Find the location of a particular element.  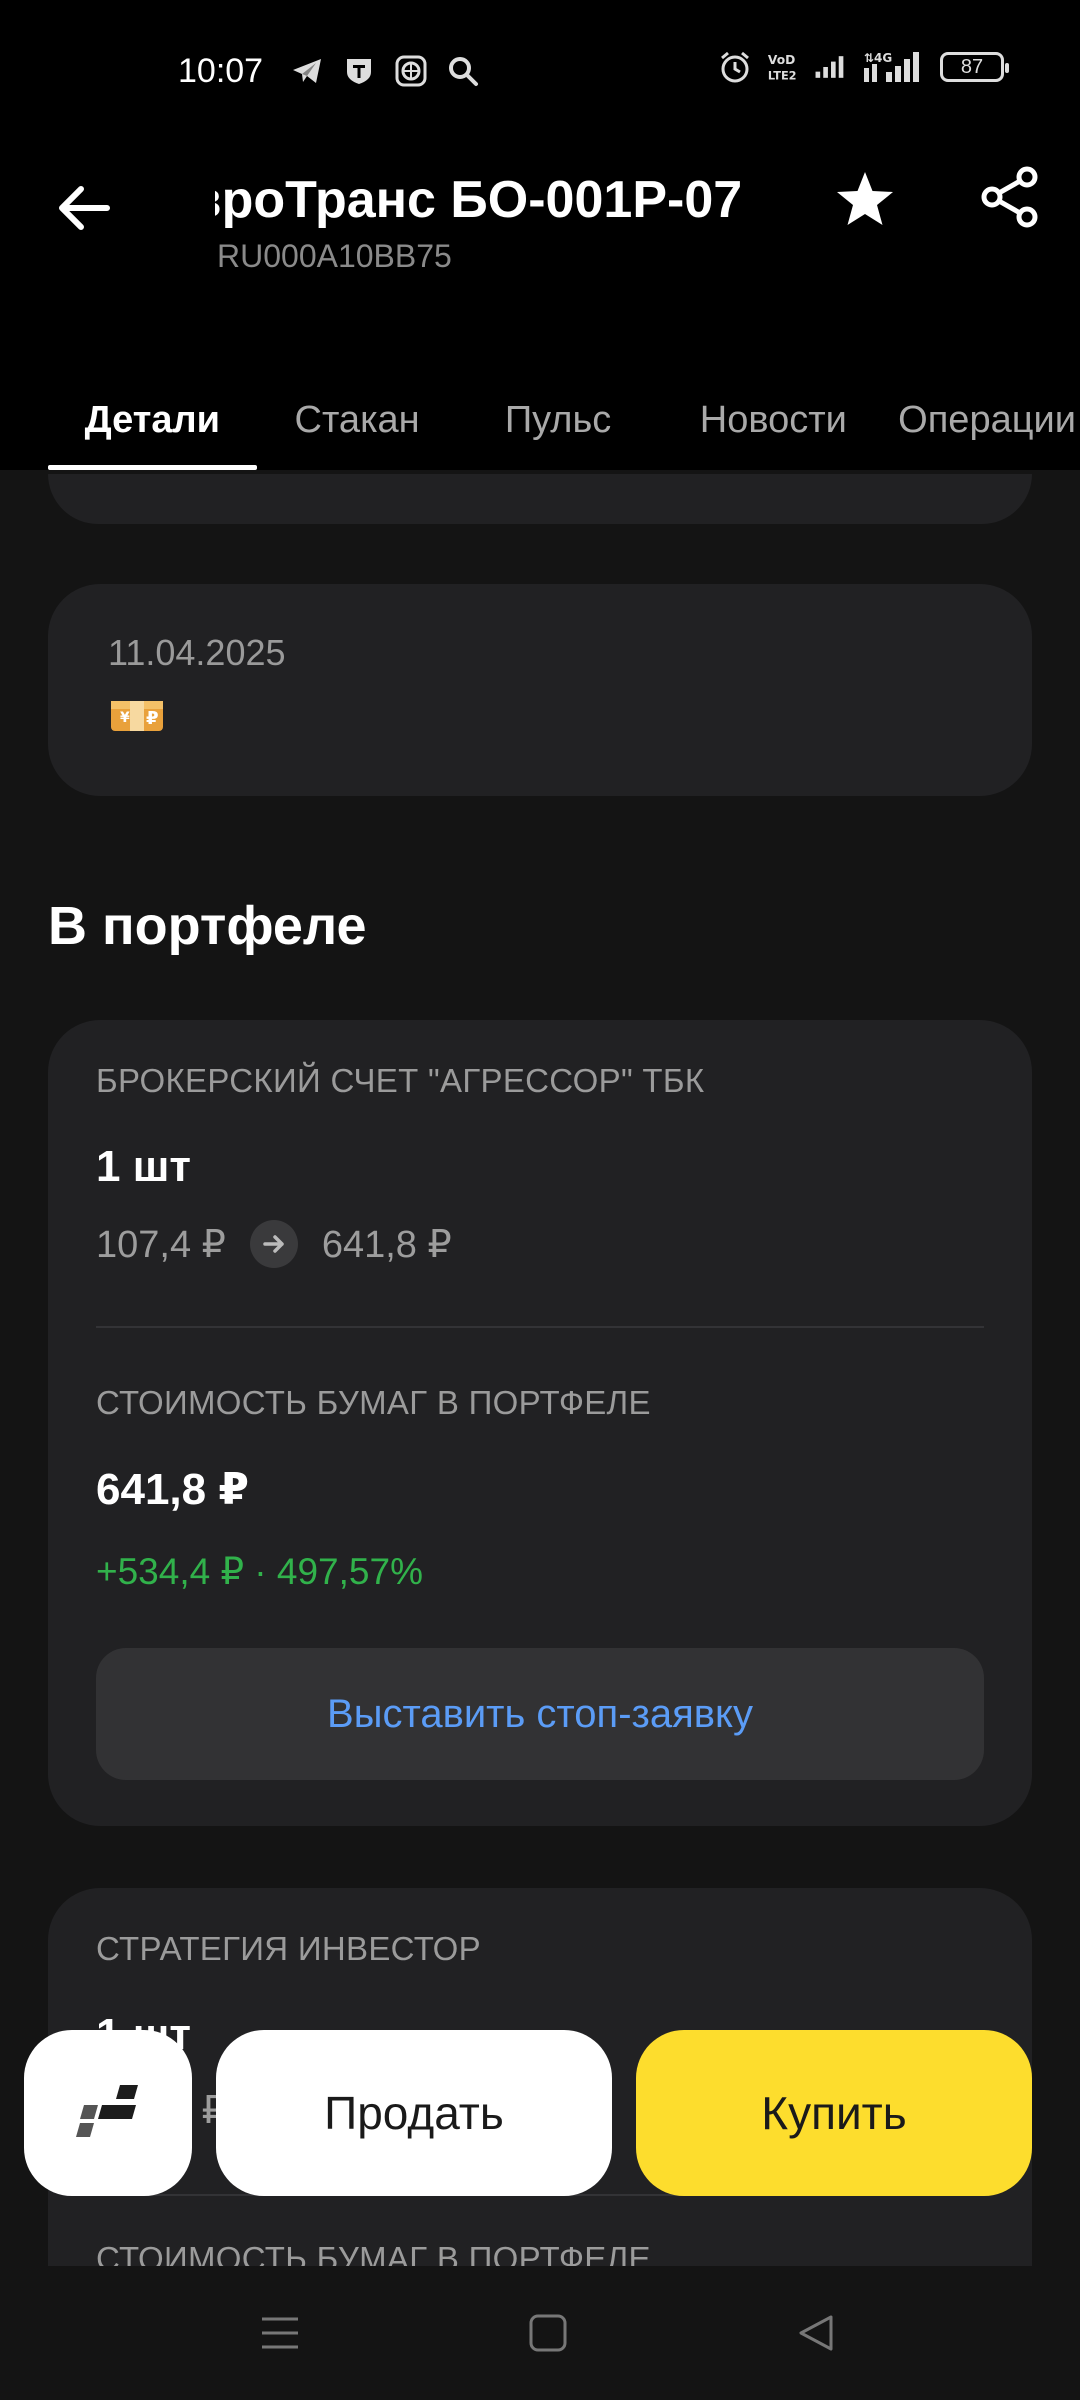

arrow-right-icon is located at coordinates (273, 1244).